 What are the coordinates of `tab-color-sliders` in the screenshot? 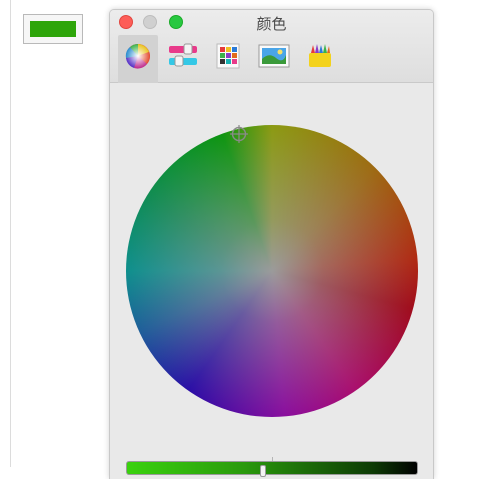 It's located at (183, 59).